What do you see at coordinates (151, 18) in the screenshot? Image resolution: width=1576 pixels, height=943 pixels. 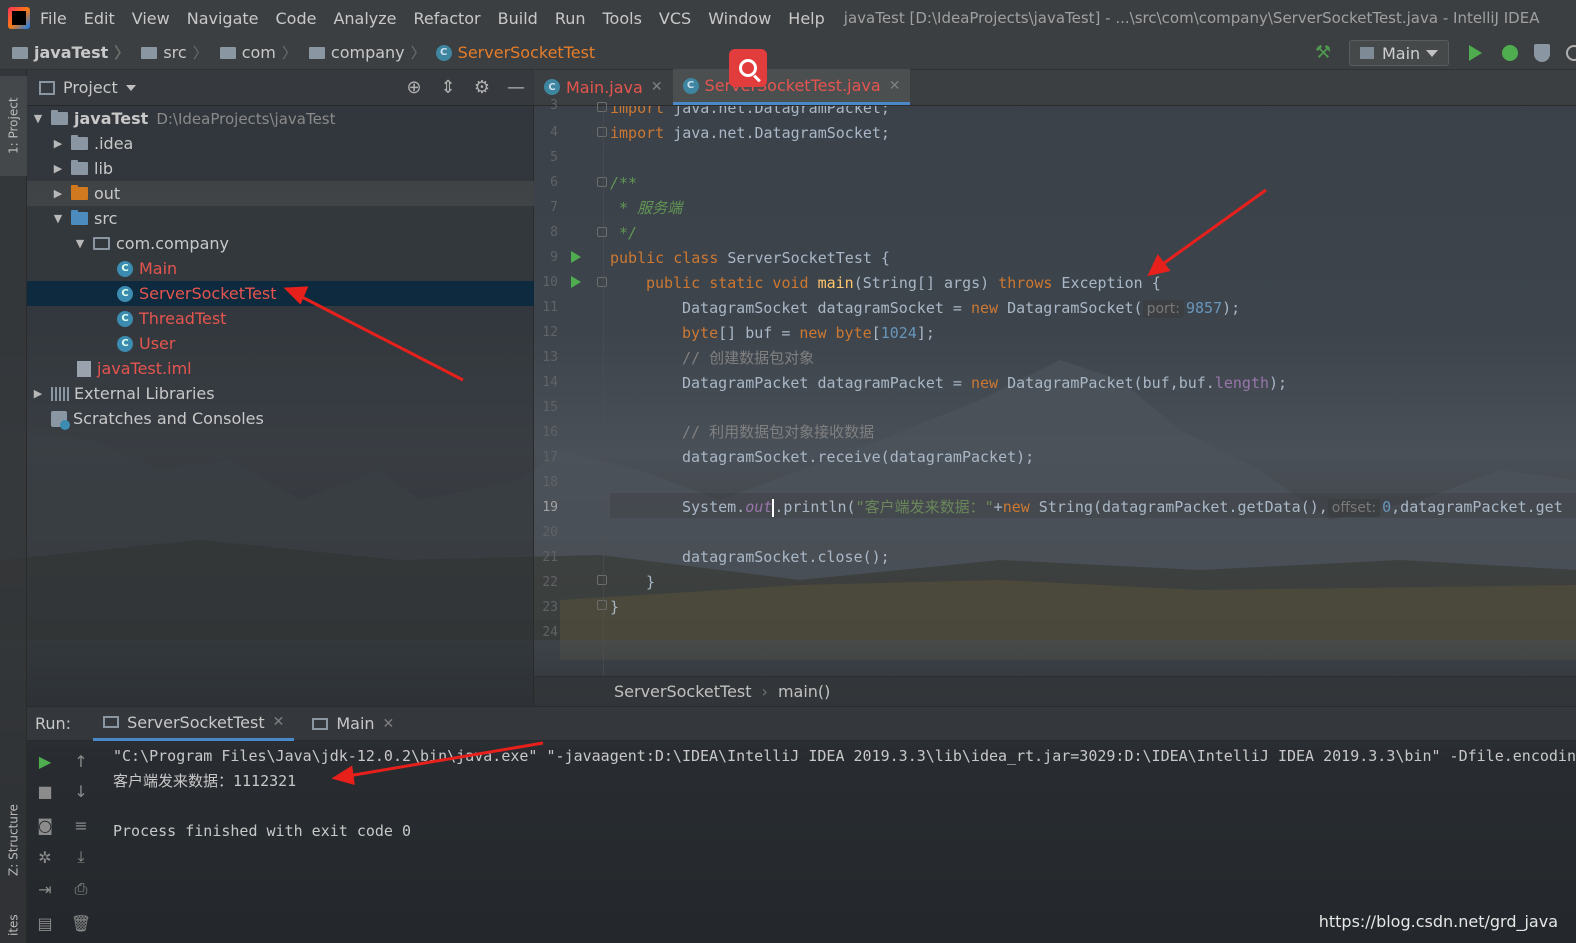 I see `menu-view: View` at bounding box center [151, 18].